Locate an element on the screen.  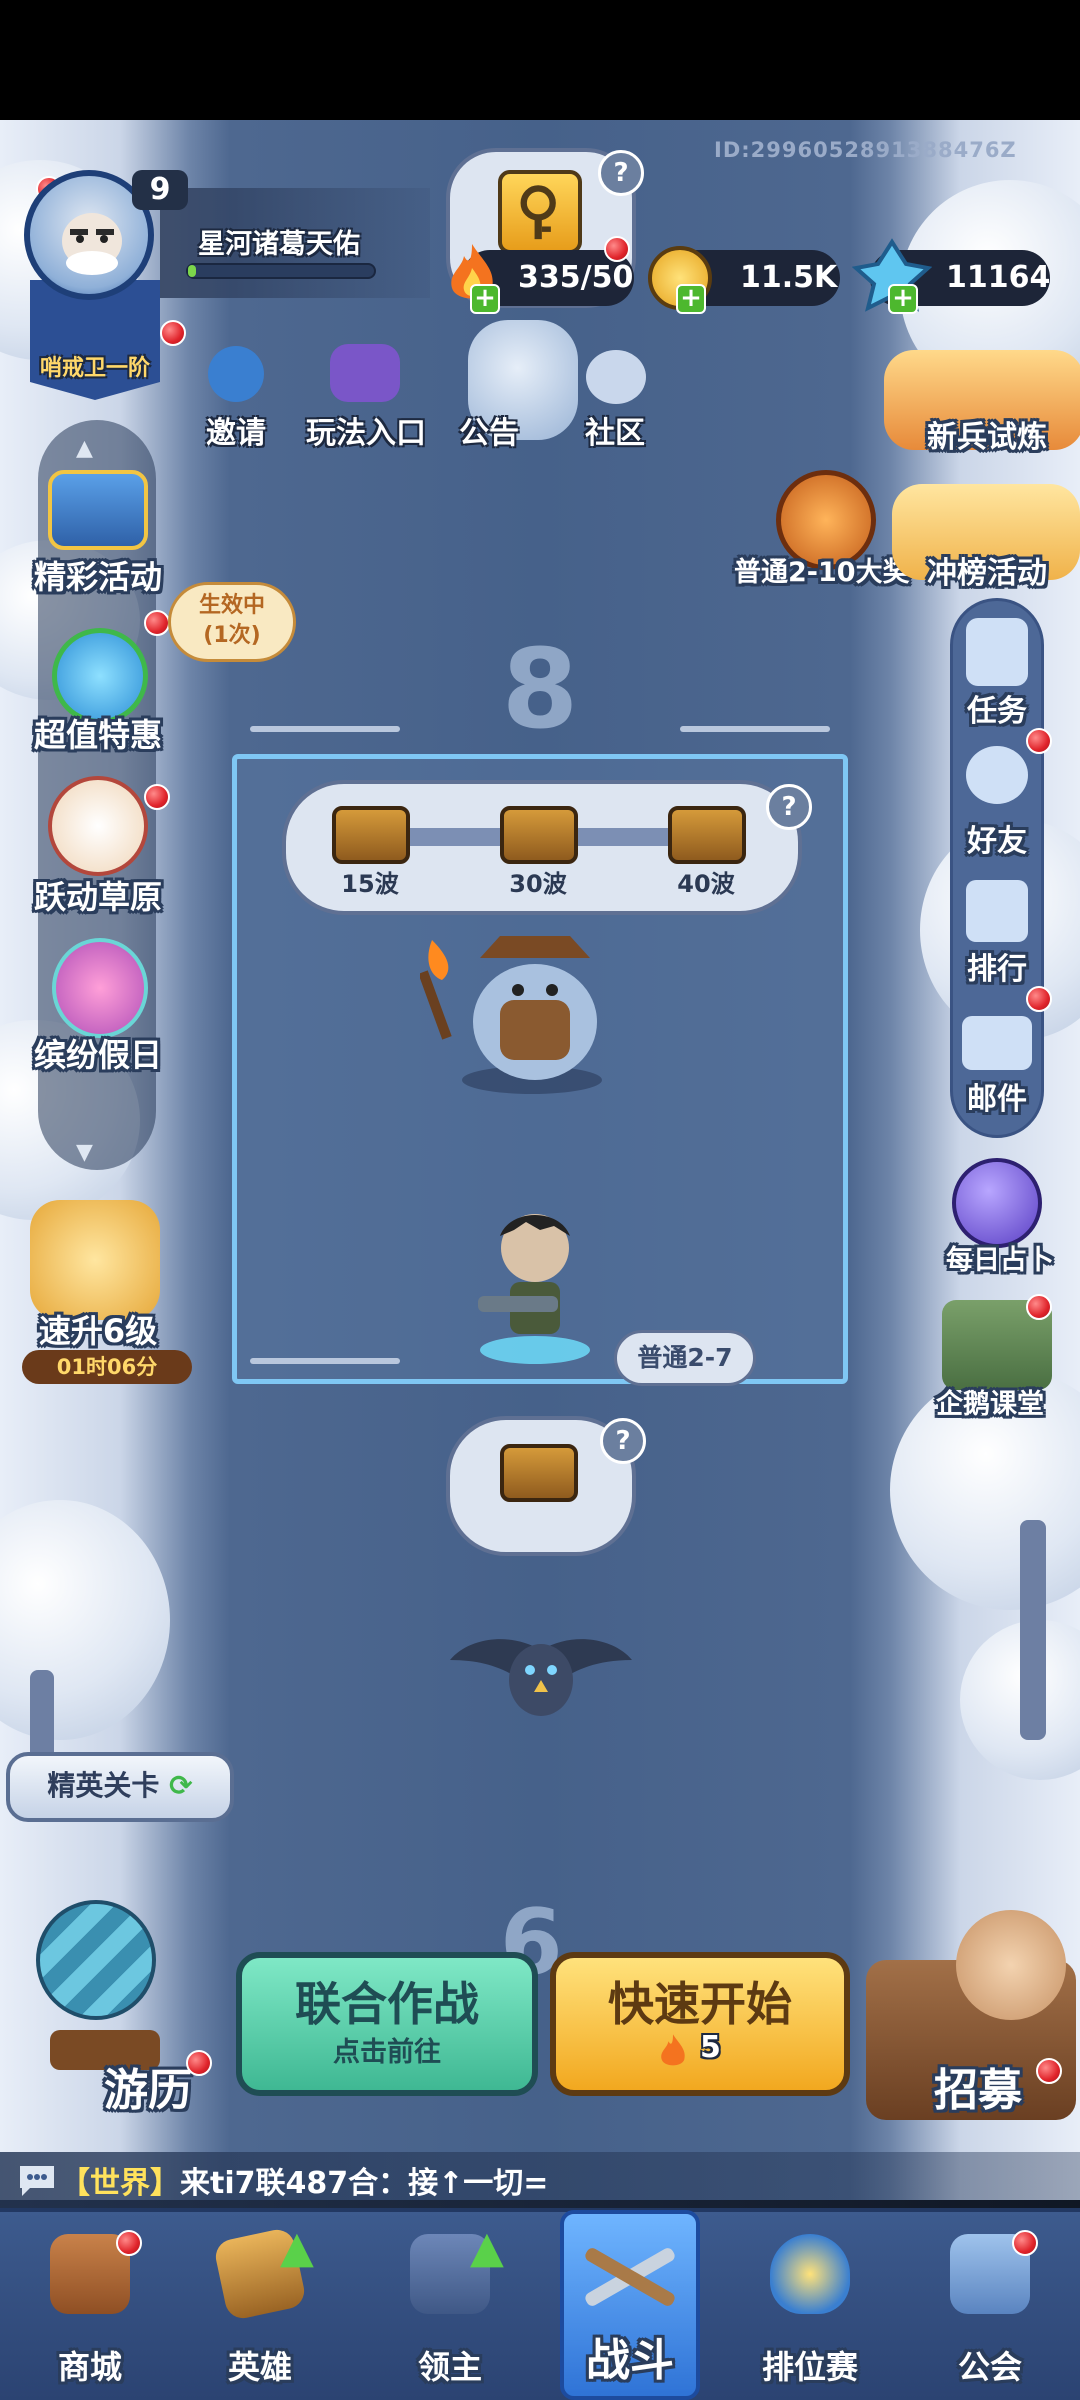
recruit-button: 招募 is located at coordinates (978, 2086).